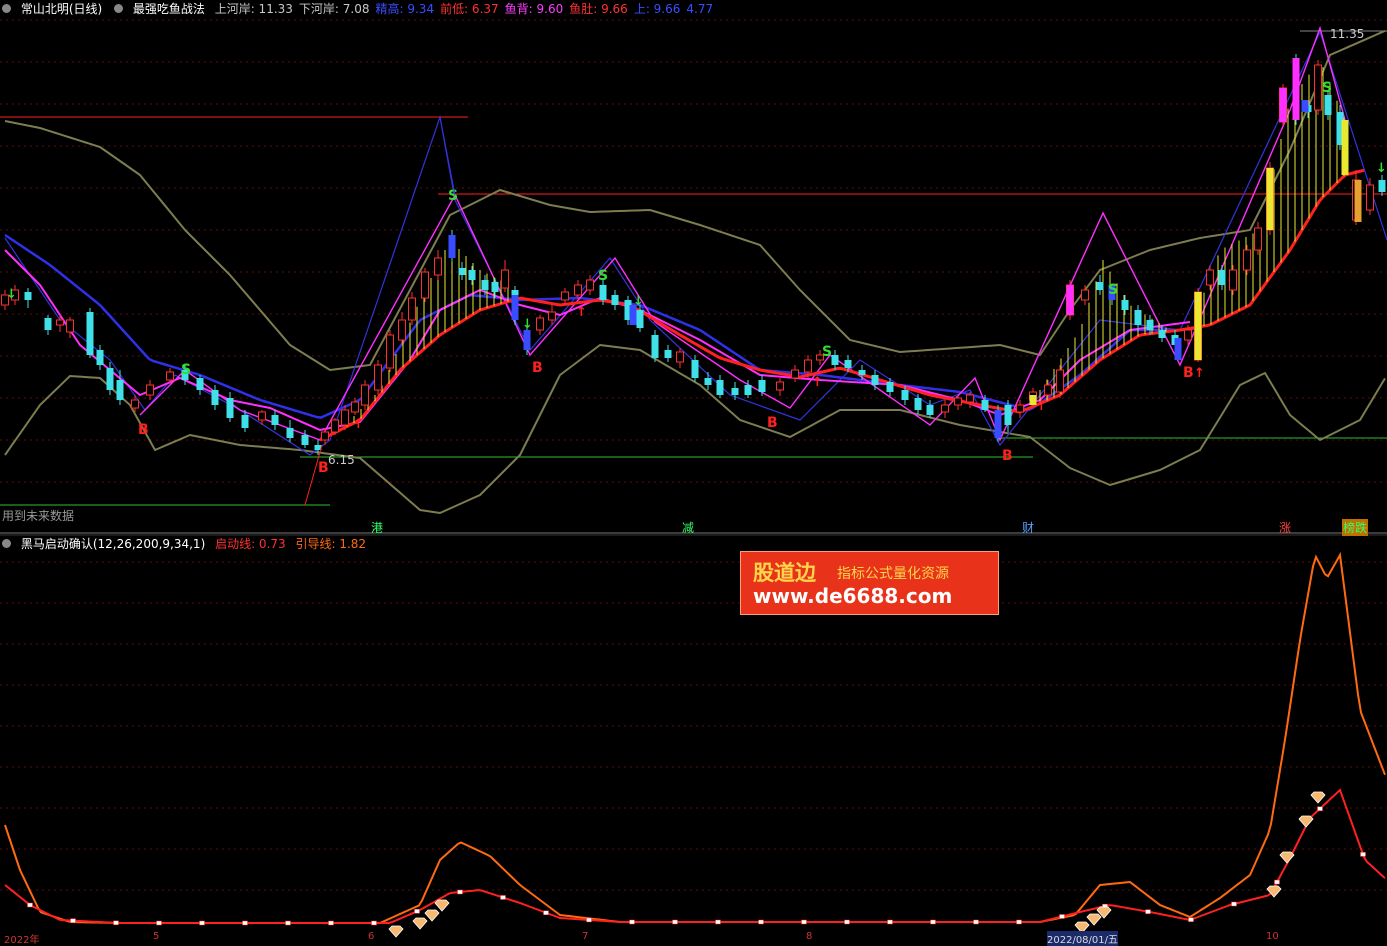  I want to click on event-marker-reduce: 减, so click(688, 527).